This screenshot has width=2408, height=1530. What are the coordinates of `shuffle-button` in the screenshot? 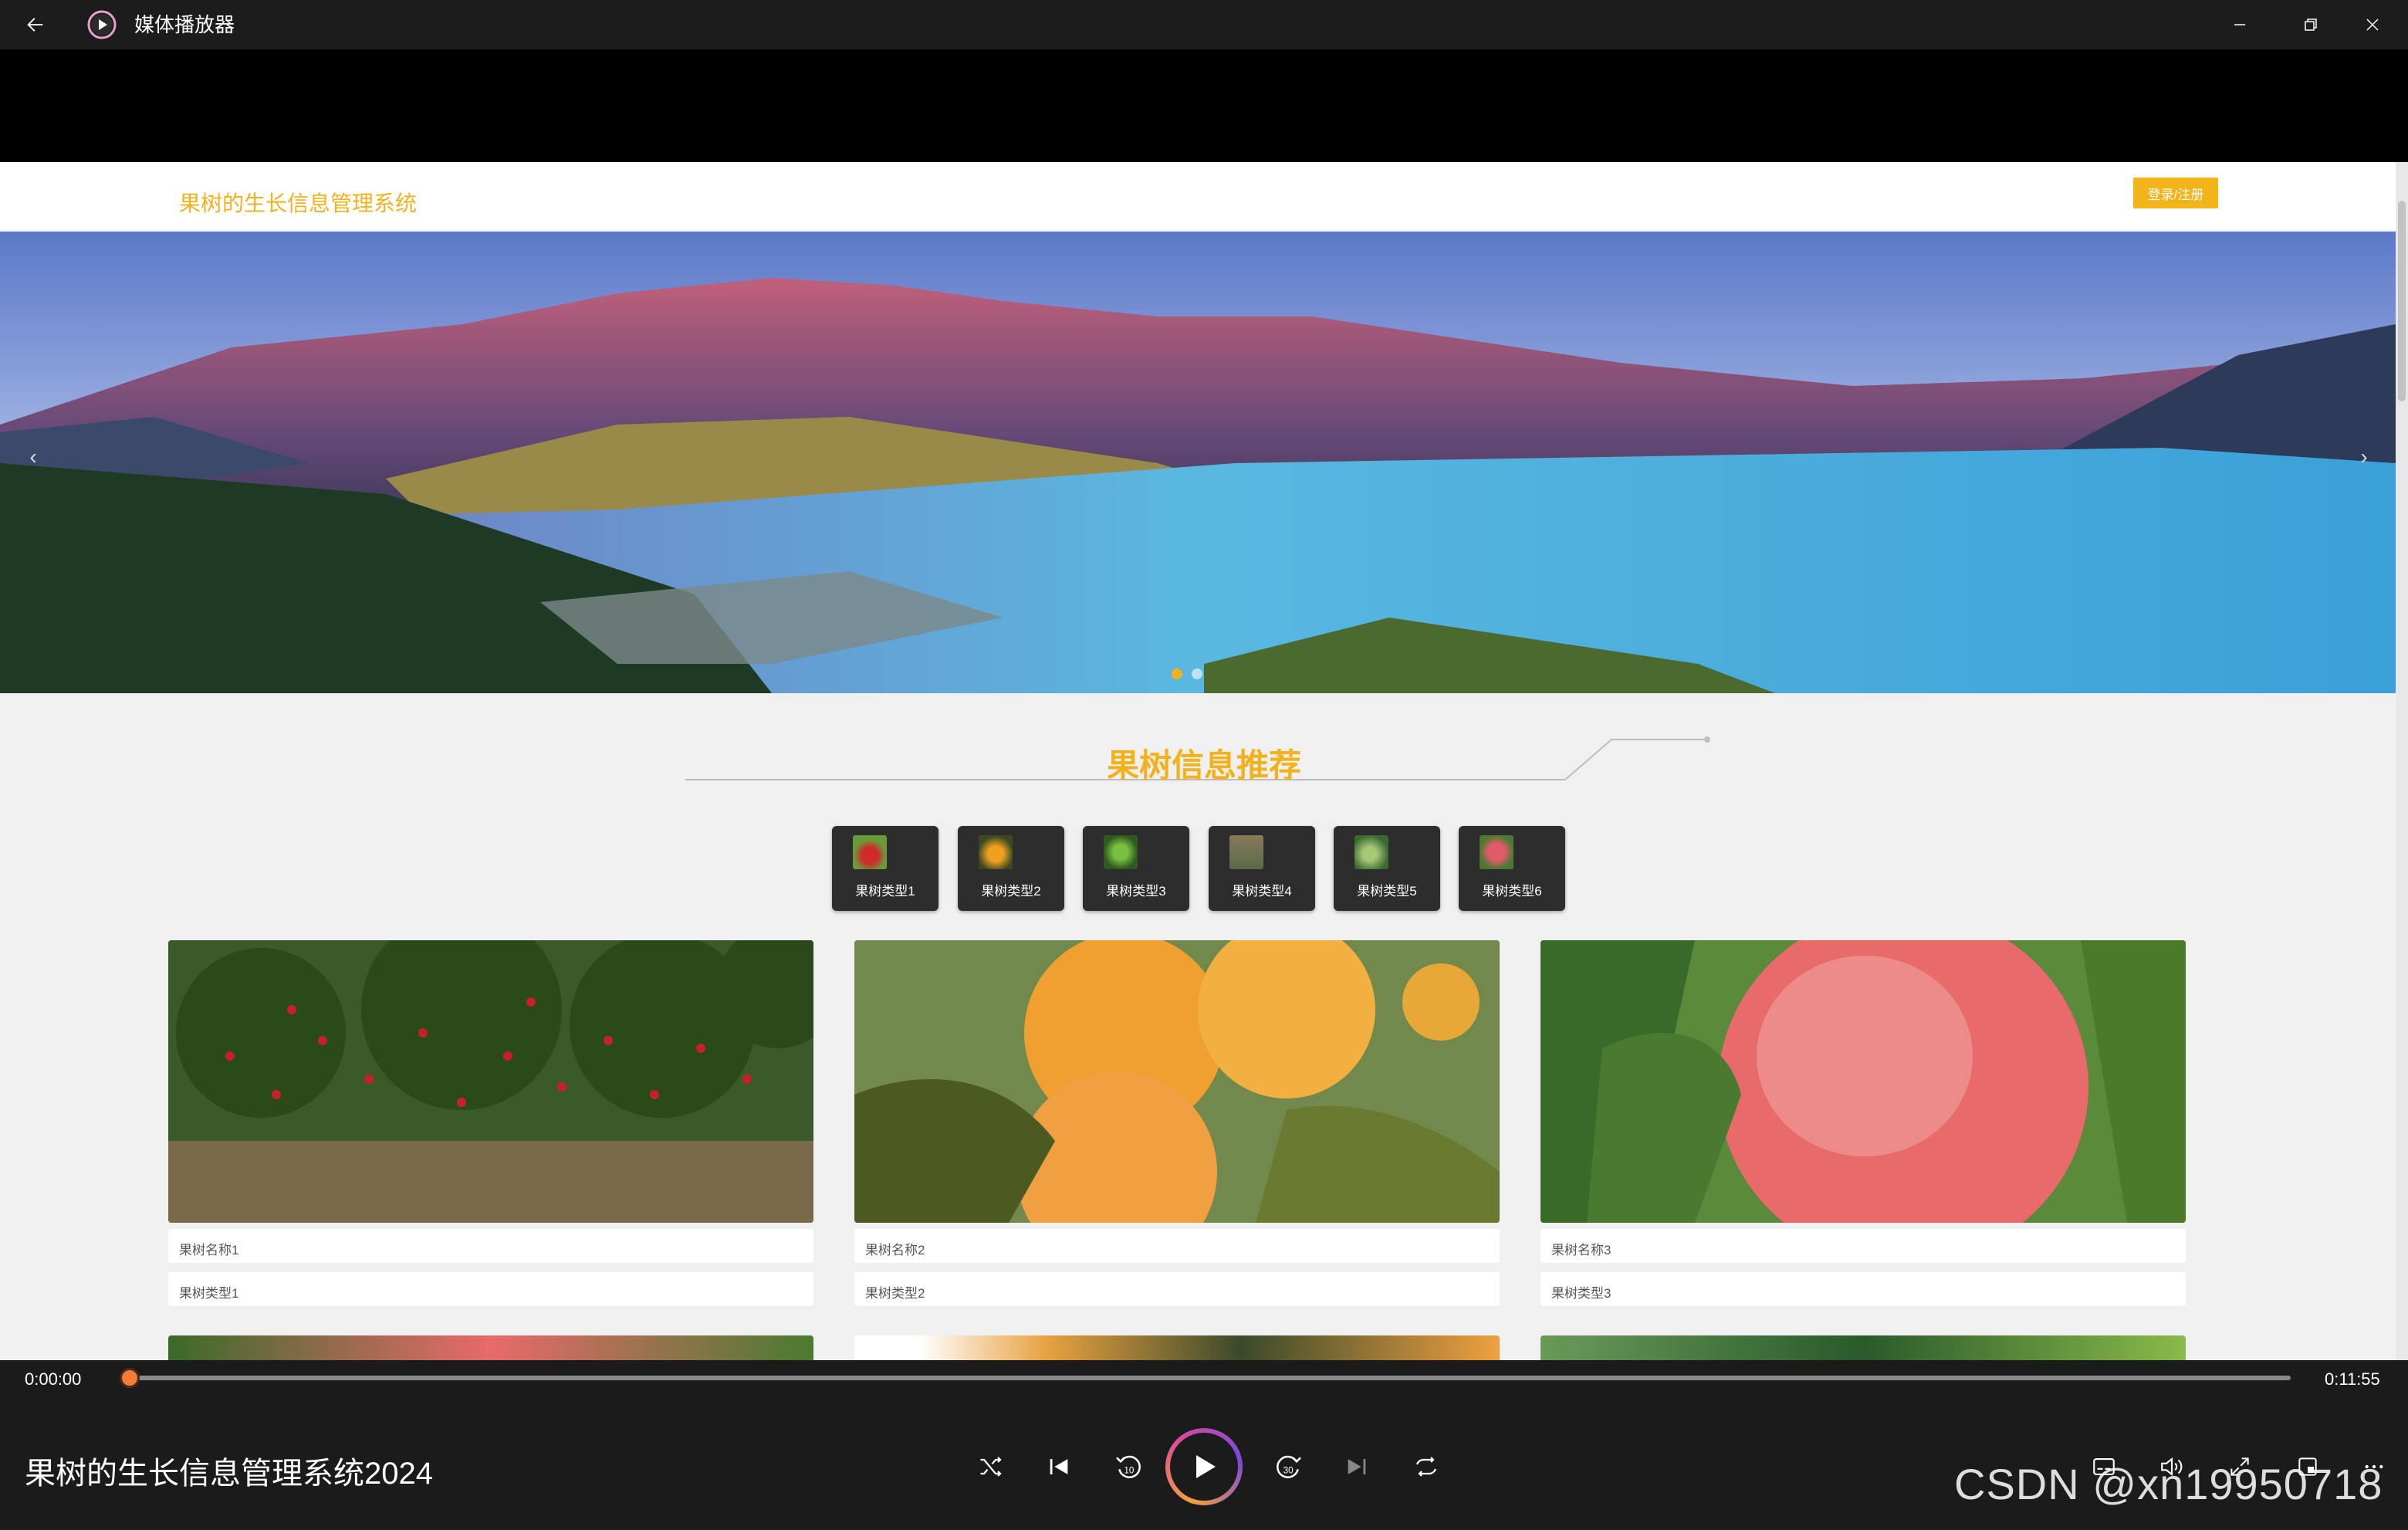 It's located at (991, 1467).